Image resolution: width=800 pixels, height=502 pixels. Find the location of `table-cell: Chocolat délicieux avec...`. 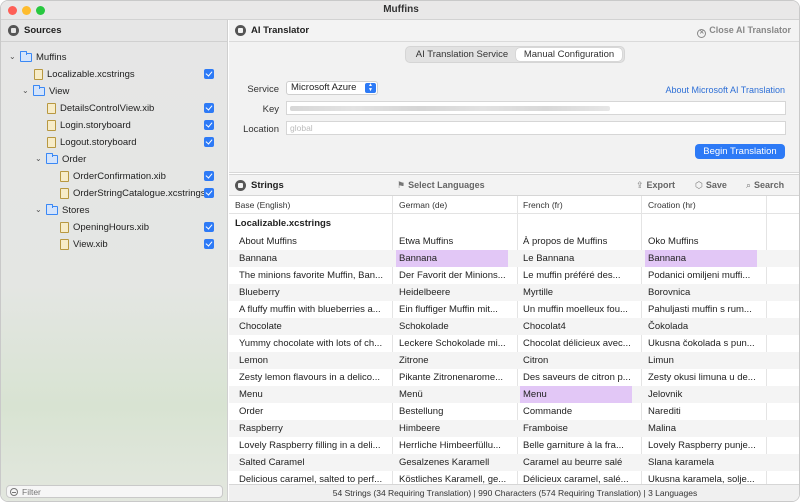

table-cell: Chocolat délicieux avec... is located at coordinates (579, 343).